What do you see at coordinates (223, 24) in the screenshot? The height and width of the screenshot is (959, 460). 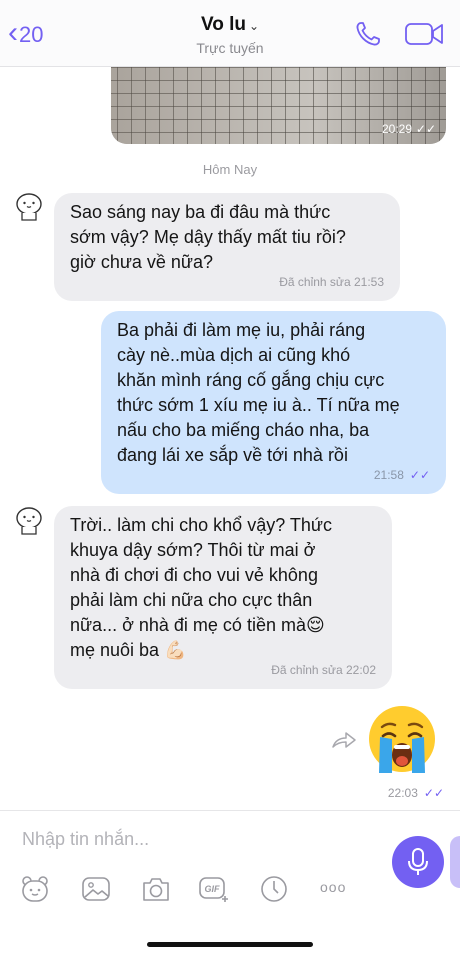 I see `contact-name: Vo lu` at bounding box center [223, 24].